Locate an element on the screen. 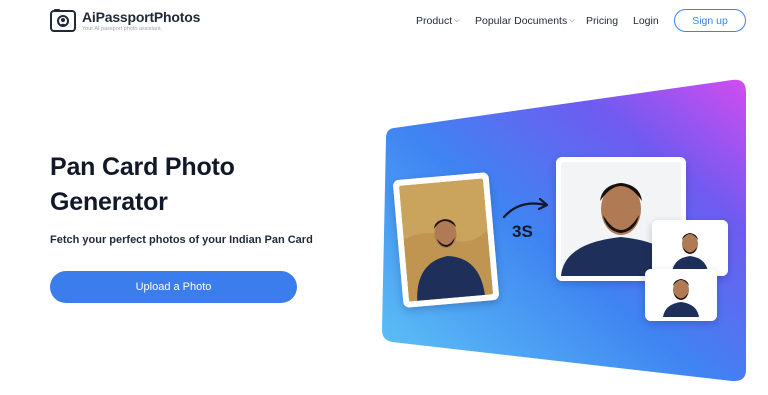 The height and width of the screenshot is (395, 768). nav-popular-documents-menu: Popular Documents ⌵ is located at coordinates (525, 21).